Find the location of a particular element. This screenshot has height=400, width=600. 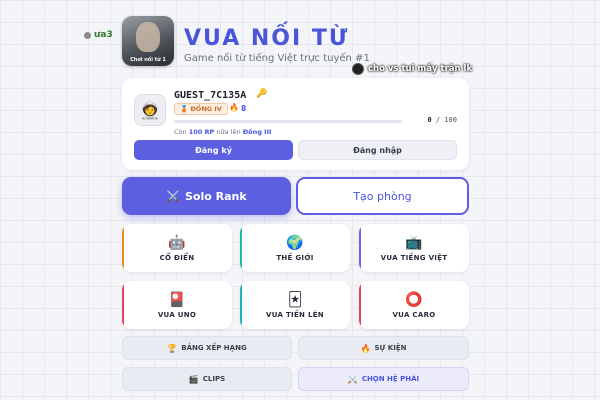

login-button: Đăng nhập is located at coordinates (377, 150).